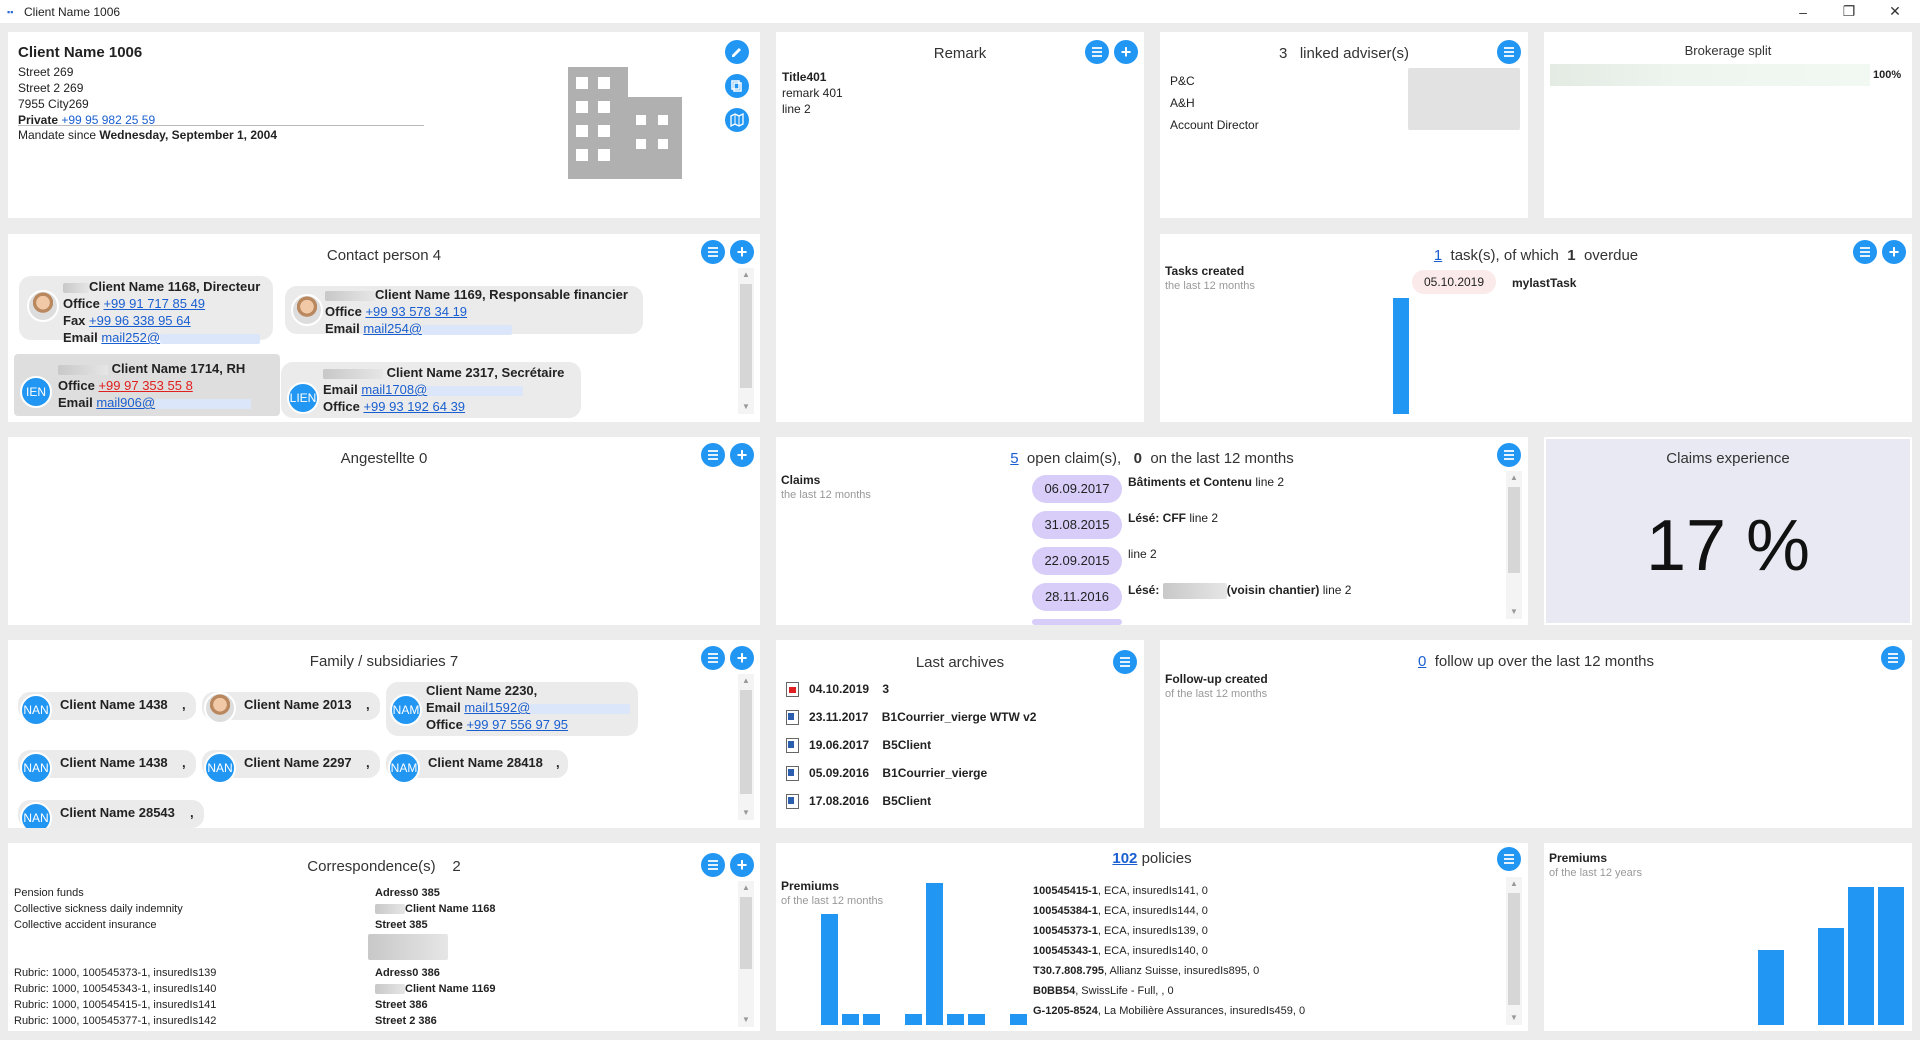 This screenshot has width=1920, height=1040. I want to click on remark-list-button, so click(1097, 52).